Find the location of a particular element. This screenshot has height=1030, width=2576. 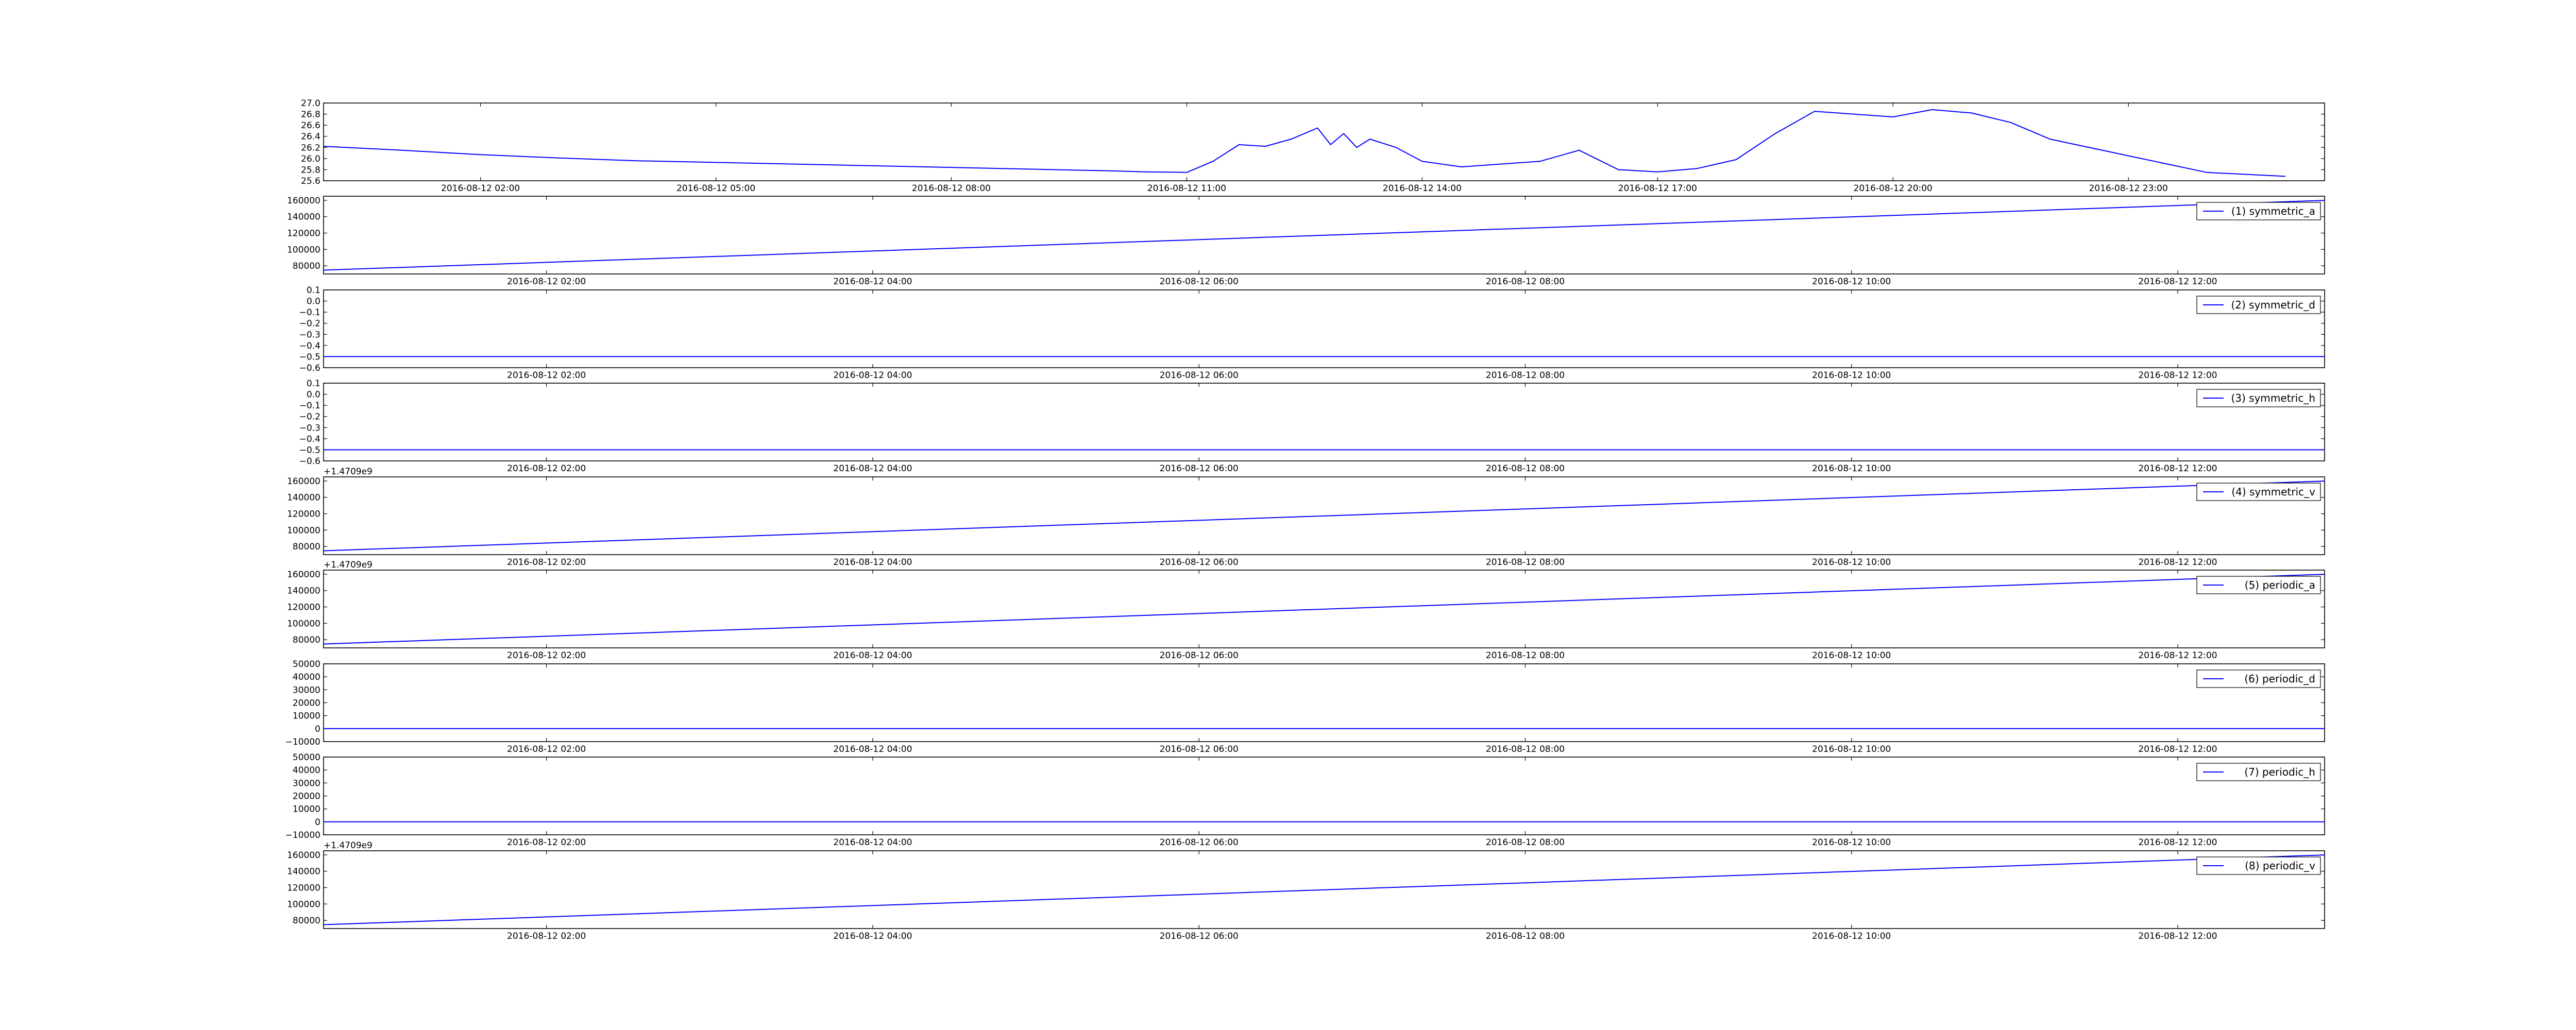

x-tick-label: 2016-08-12 17:00 is located at coordinates (1657, 189).